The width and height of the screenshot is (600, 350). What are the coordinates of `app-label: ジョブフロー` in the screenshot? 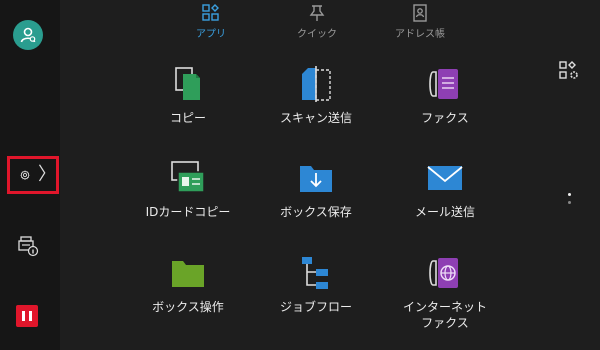 It's located at (315, 307).